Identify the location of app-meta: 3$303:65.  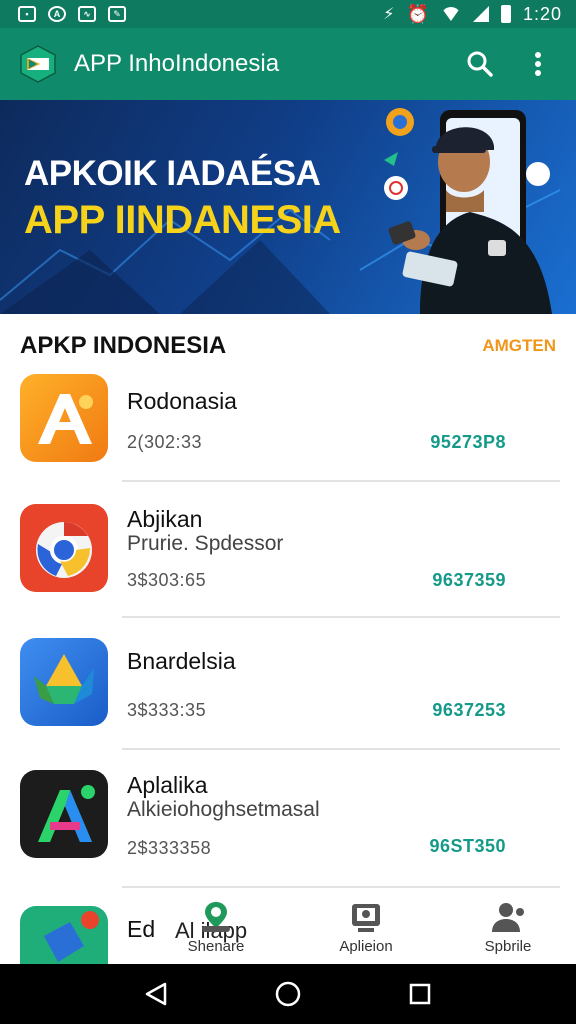
(167, 580).